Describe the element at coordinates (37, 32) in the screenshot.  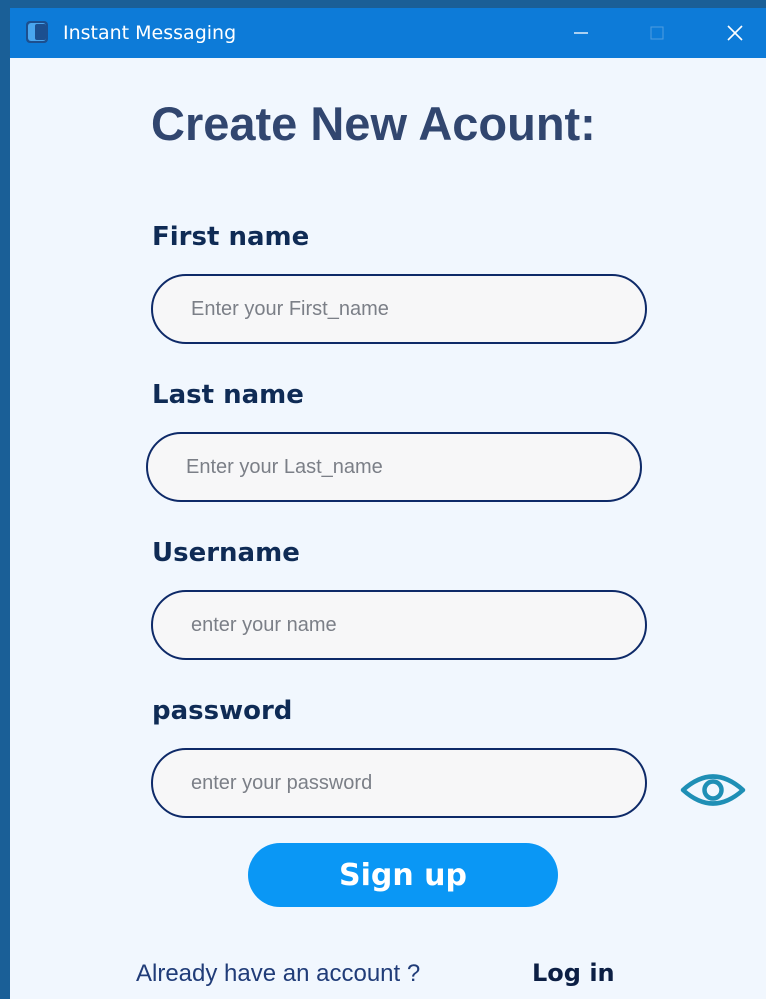
I see `app-logo-icon` at that location.